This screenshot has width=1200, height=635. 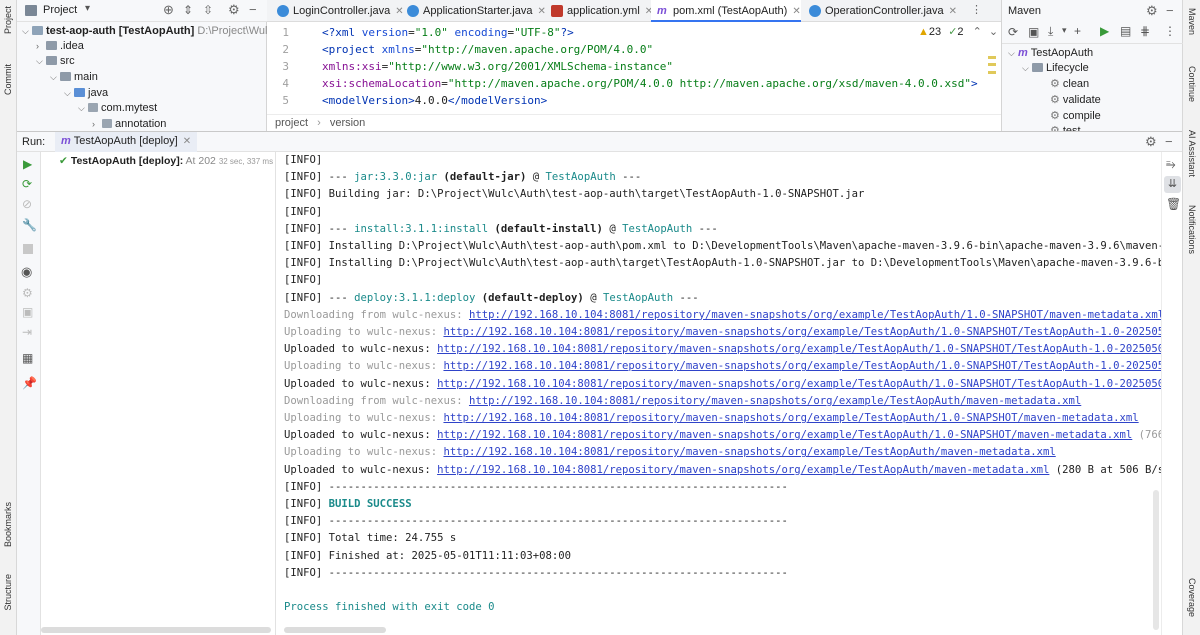 I want to click on folder-reload-icon: ▣, so click(x=1033, y=32).